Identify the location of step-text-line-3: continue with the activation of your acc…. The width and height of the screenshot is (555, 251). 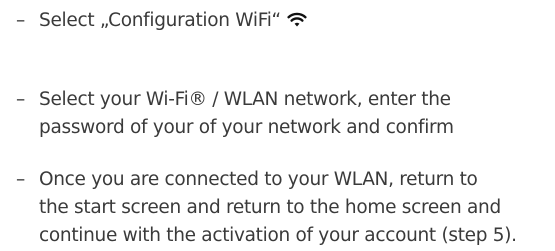
(278, 235).